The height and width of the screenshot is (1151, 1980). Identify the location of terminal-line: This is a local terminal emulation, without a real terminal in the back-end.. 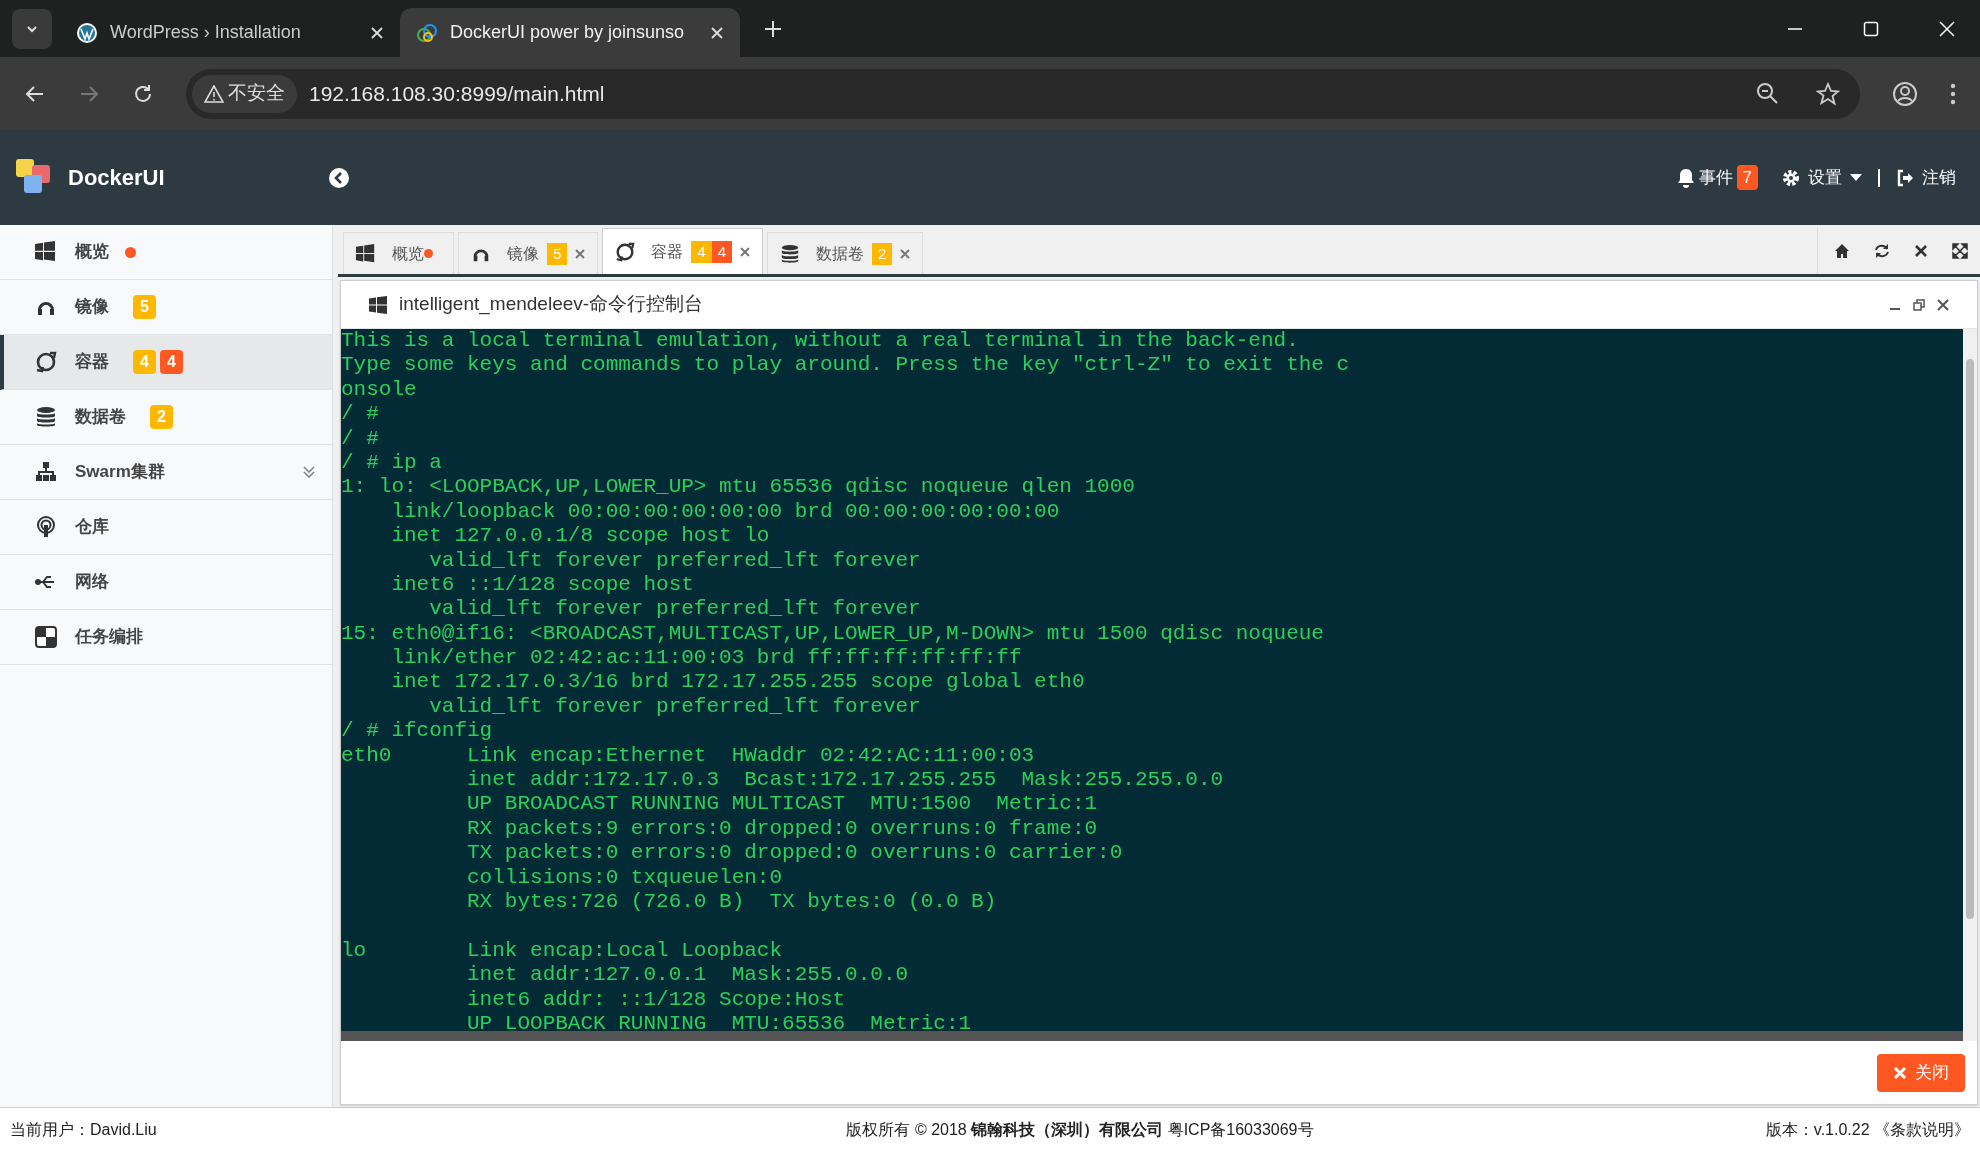
(820, 341).